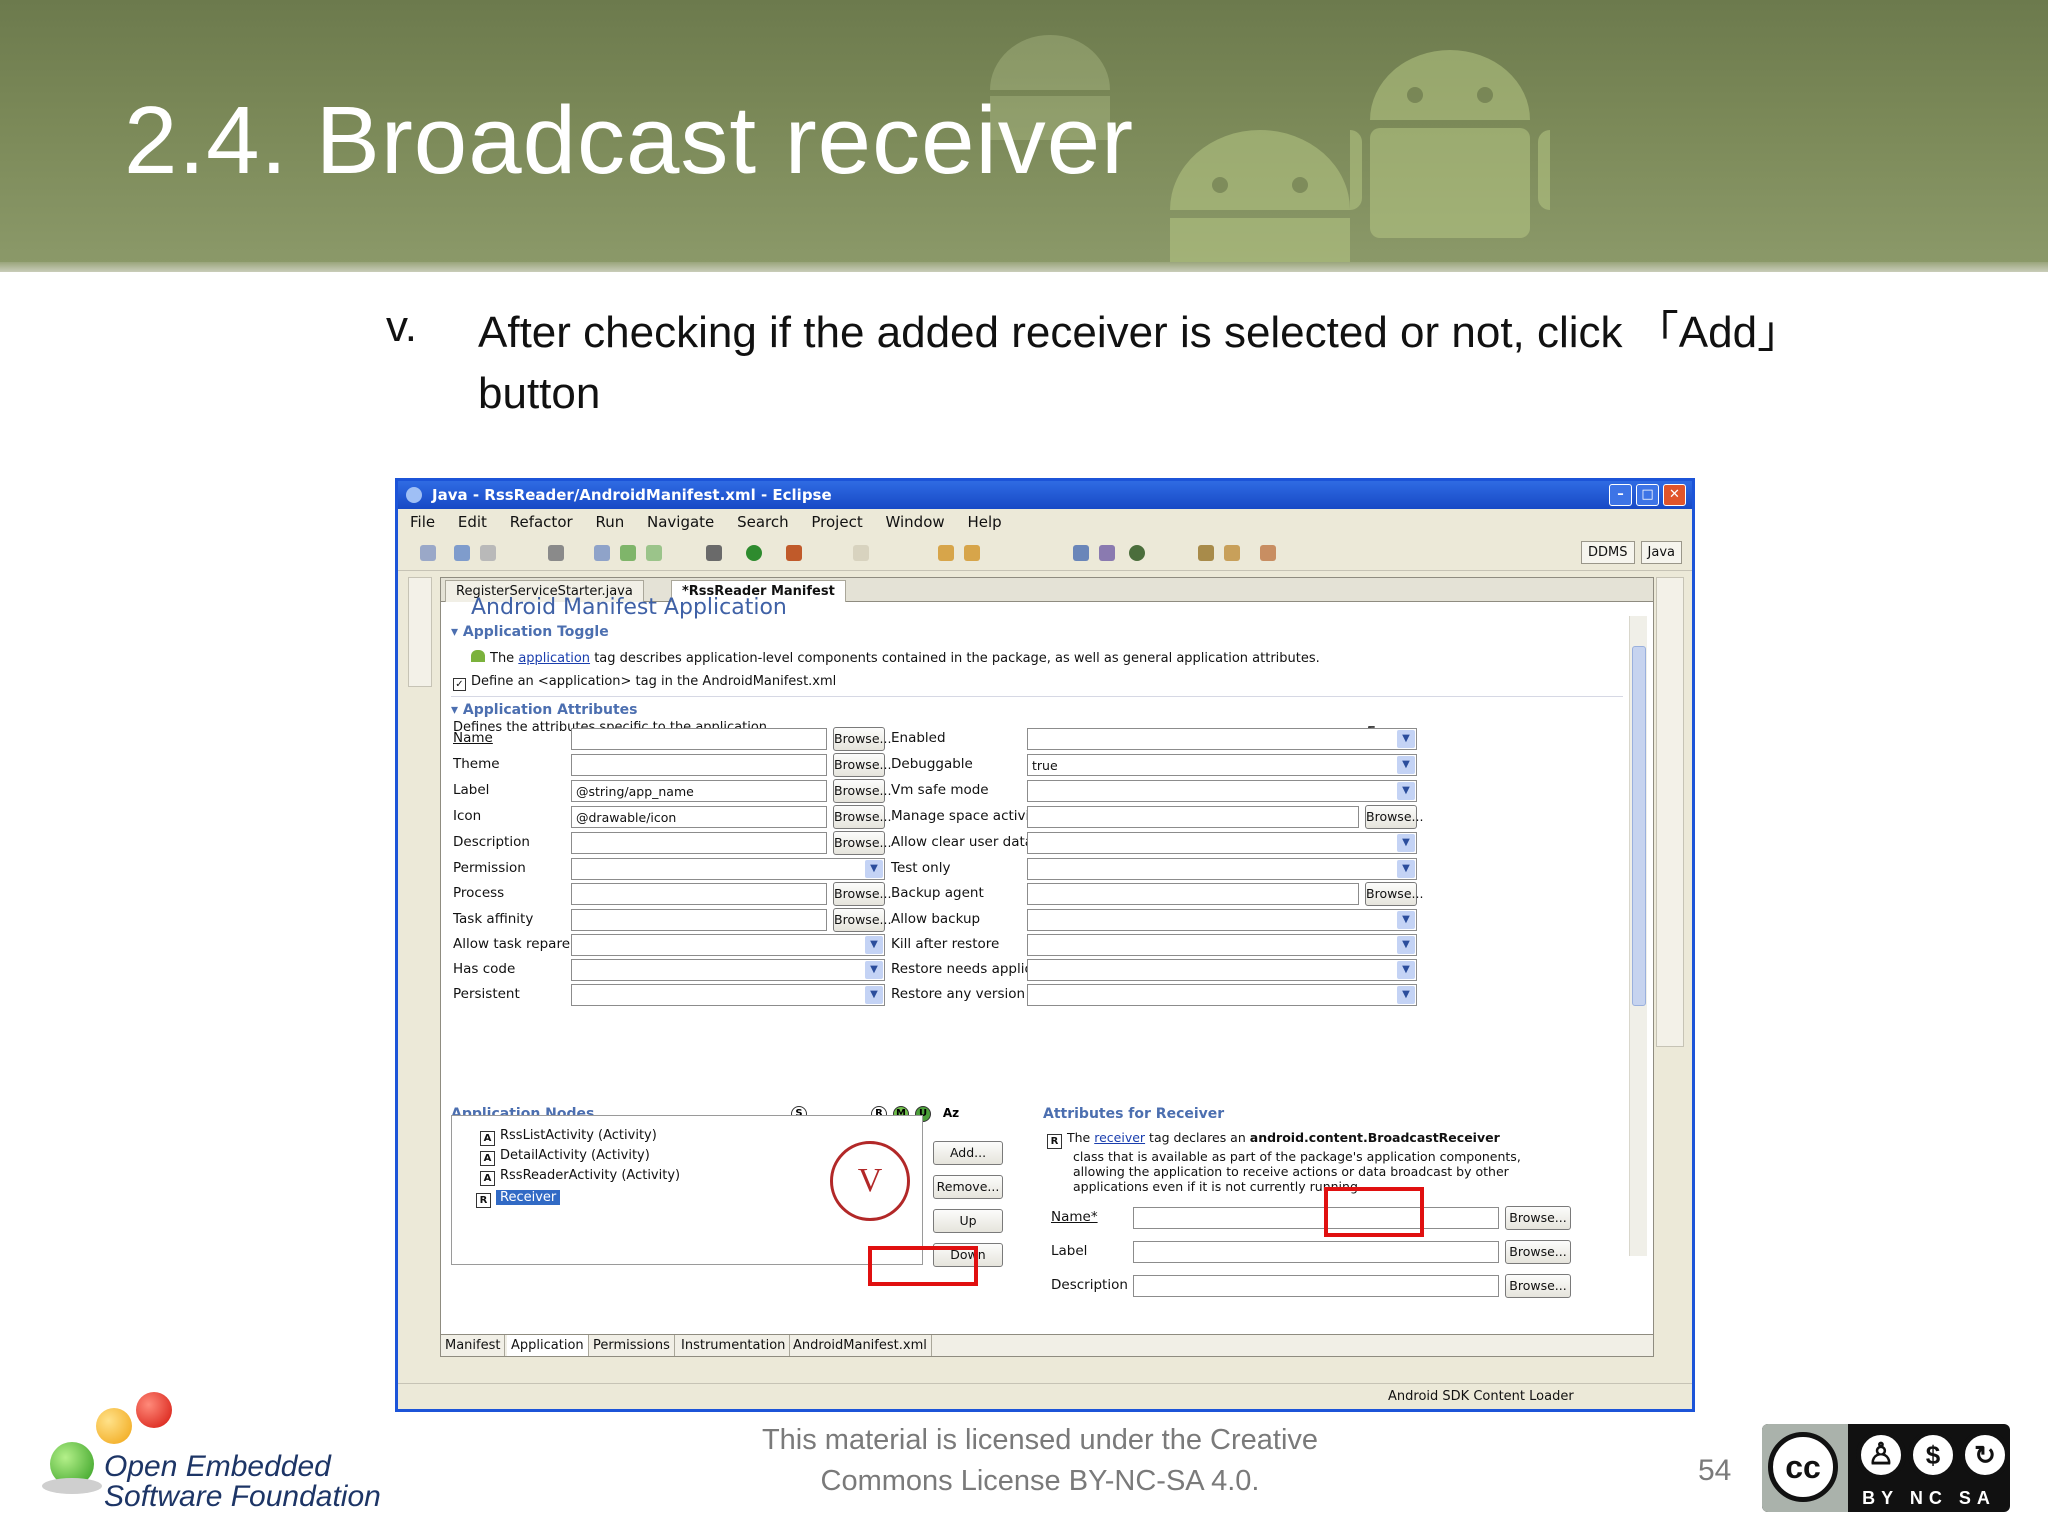 This screenshot has width=2048, height=1536. What do you see at coordinates (861, 553) in the screenshot?
I see `back-icon` at bounding box center [861, 553].